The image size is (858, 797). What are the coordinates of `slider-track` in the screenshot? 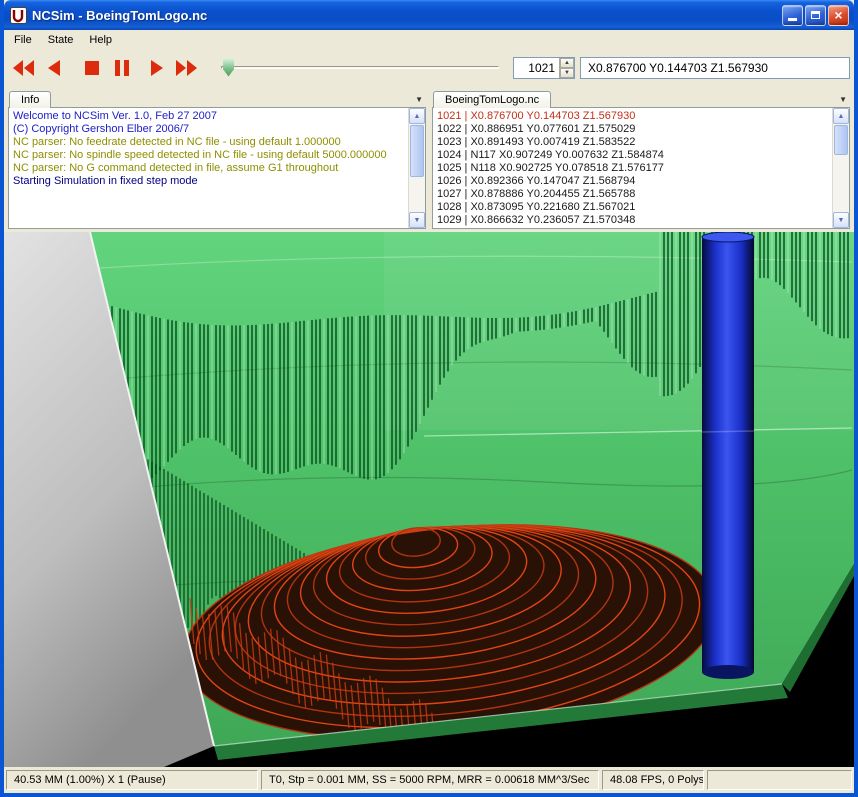 It's located at (360, 67).